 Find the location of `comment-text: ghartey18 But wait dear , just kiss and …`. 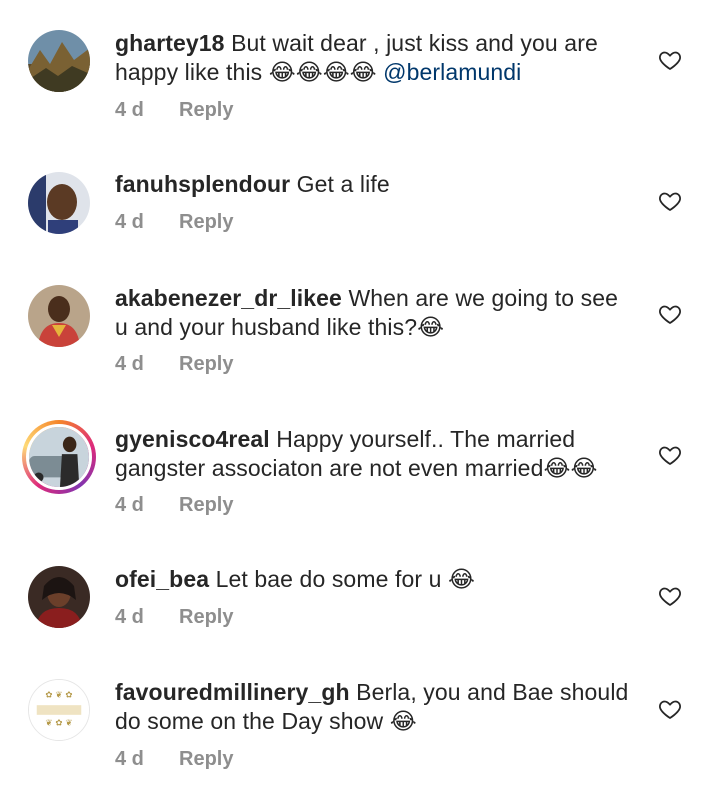

comment-text: ghartey18 But wait dear , just kiss and … is located at coordinates (375, 58).